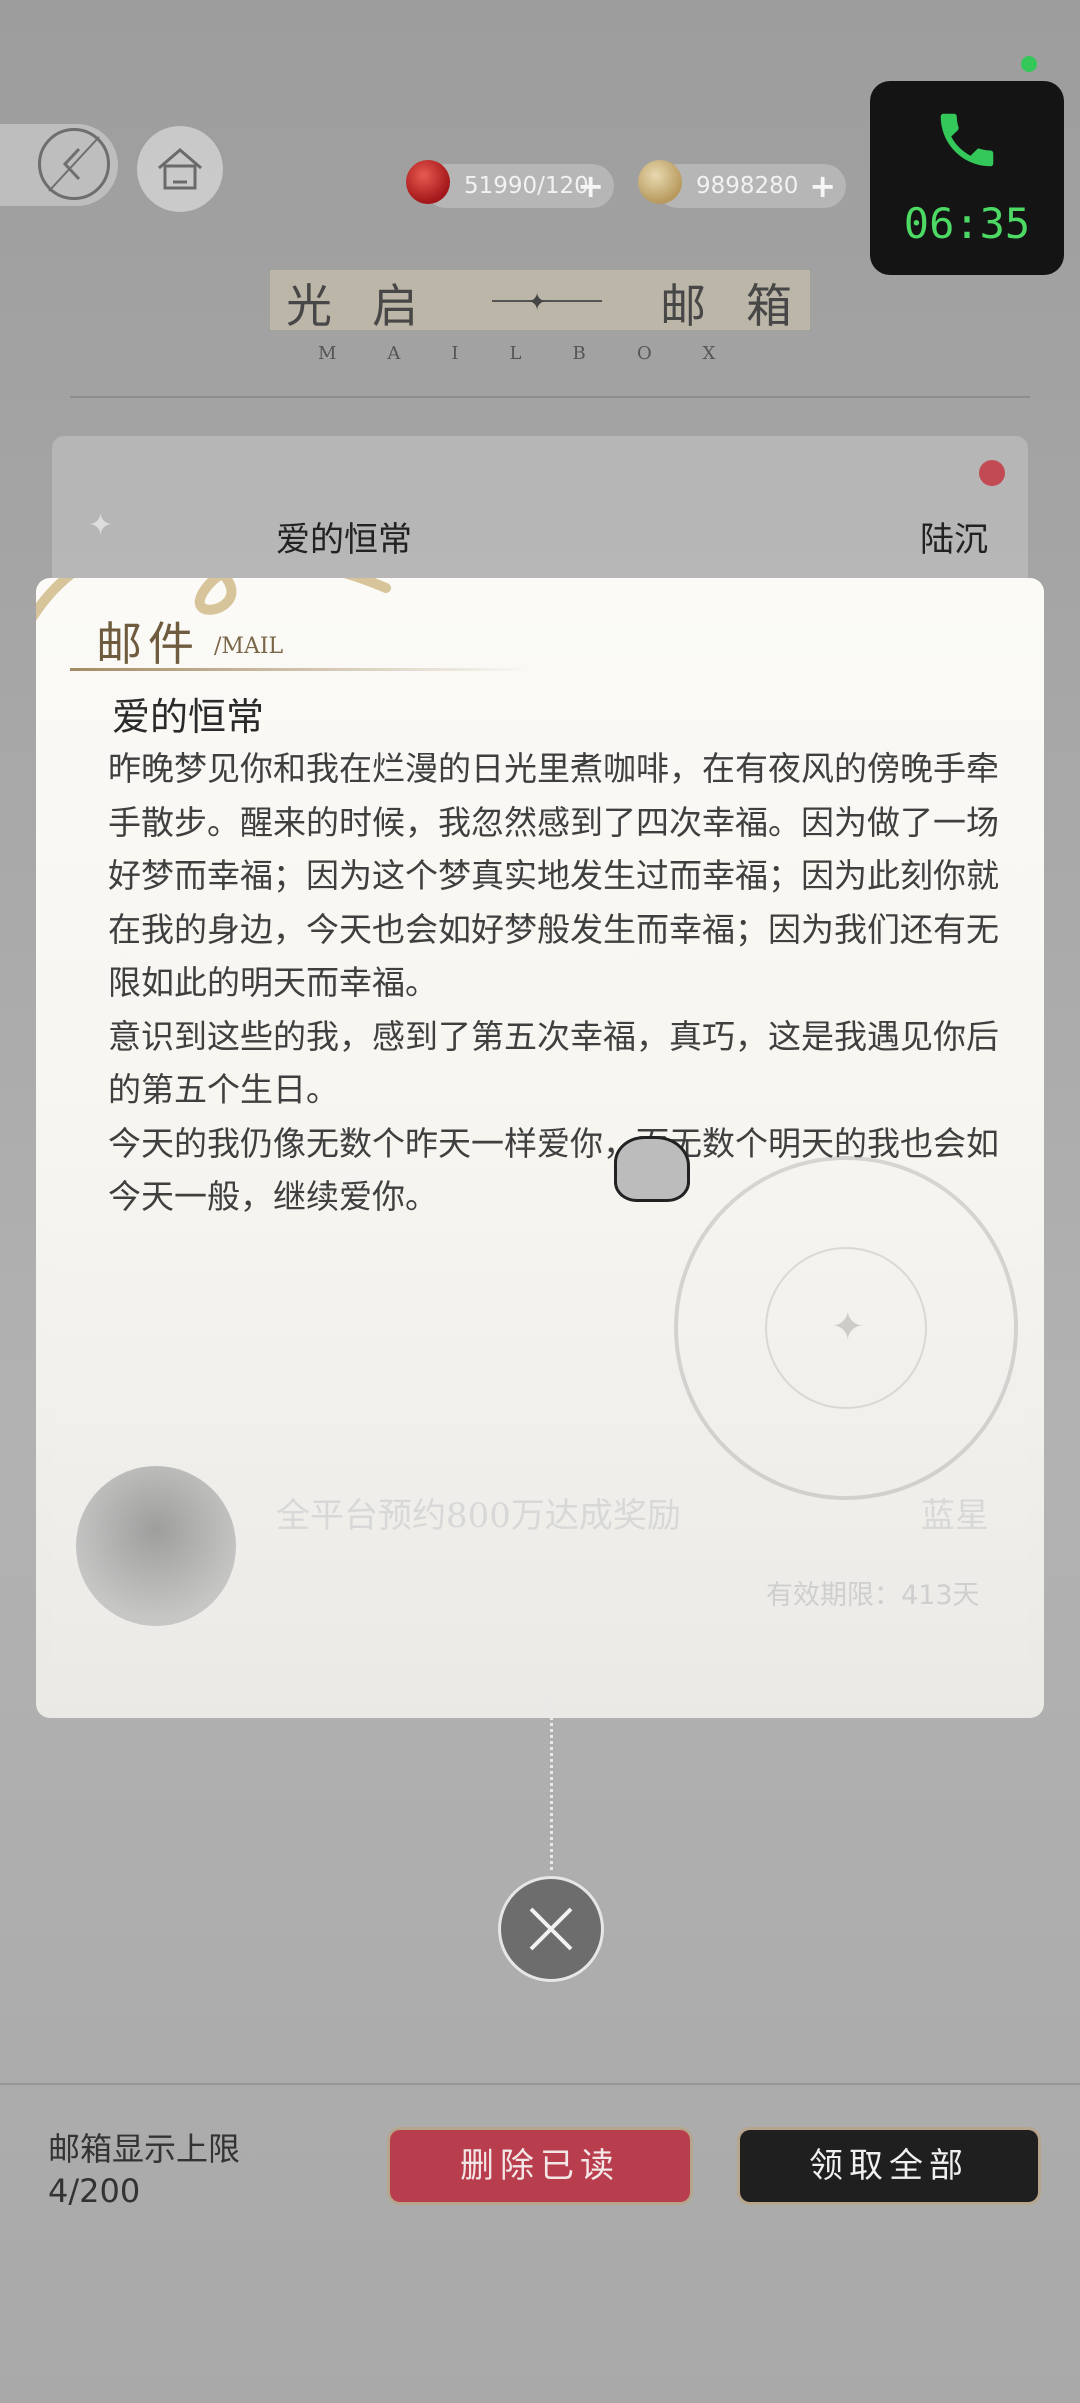 The height and width of the screenshot is (2403, 1080). I want to click on call-widget: 06:35, so click(967, 178).